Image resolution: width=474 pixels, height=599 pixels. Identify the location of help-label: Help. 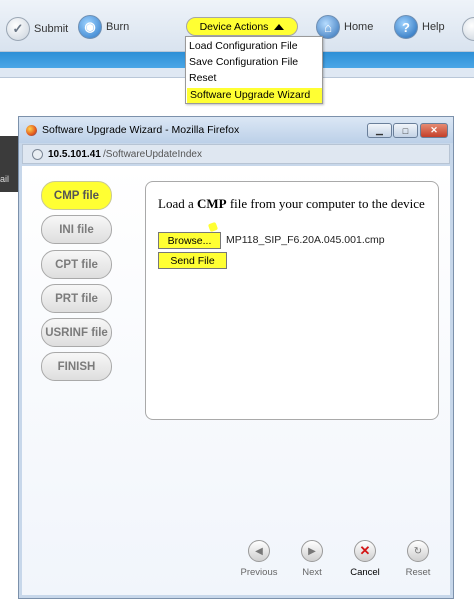
(433, 27).